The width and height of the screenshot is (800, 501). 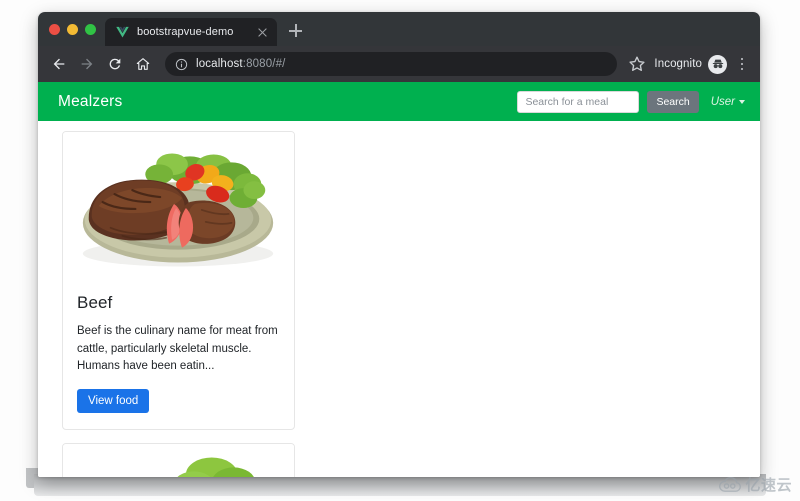 I want to click on browser-menu-button, so click(x=742, y=64).